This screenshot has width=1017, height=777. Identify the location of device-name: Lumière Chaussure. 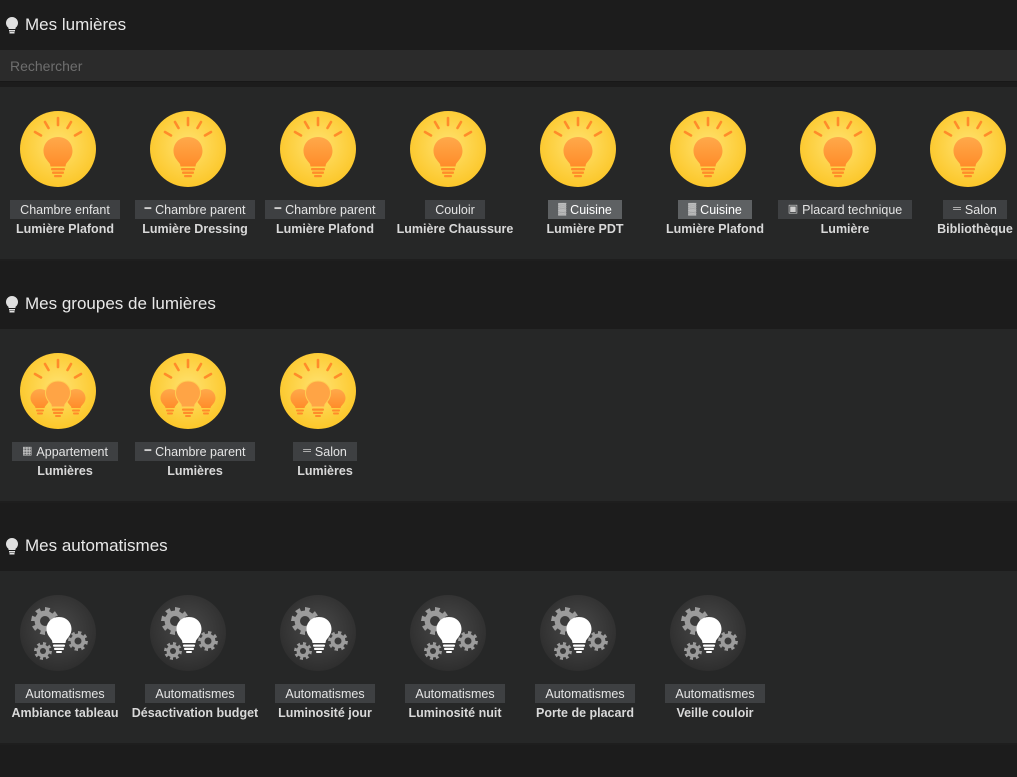
(455, 229).